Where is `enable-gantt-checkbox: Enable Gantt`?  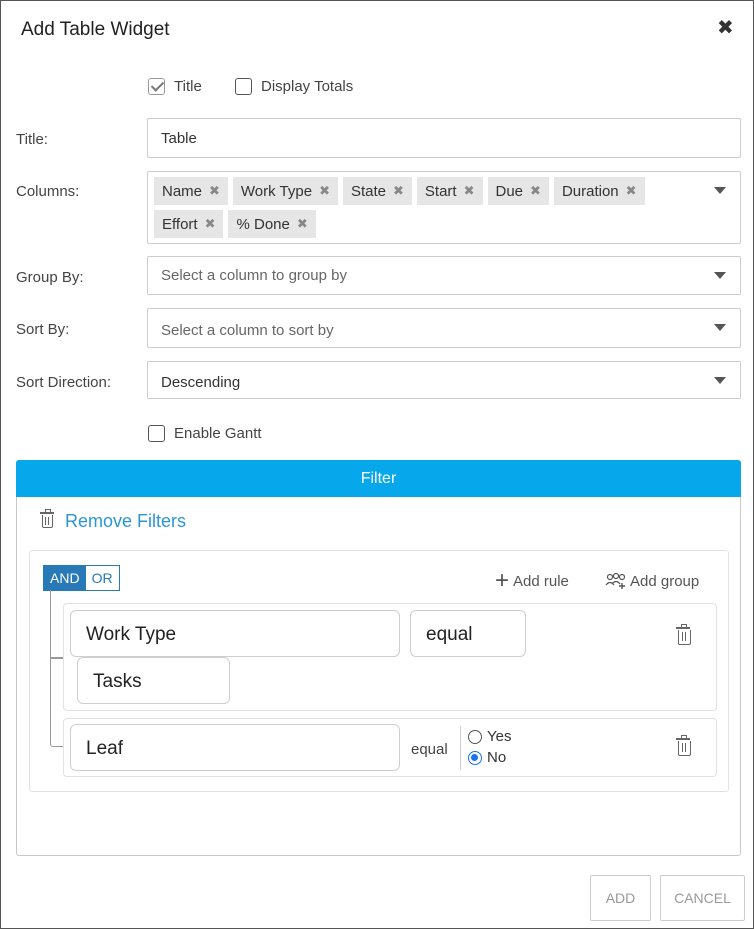
enable-gantt-checkbox: Enable Gantt is located at coordinates (205, 433).